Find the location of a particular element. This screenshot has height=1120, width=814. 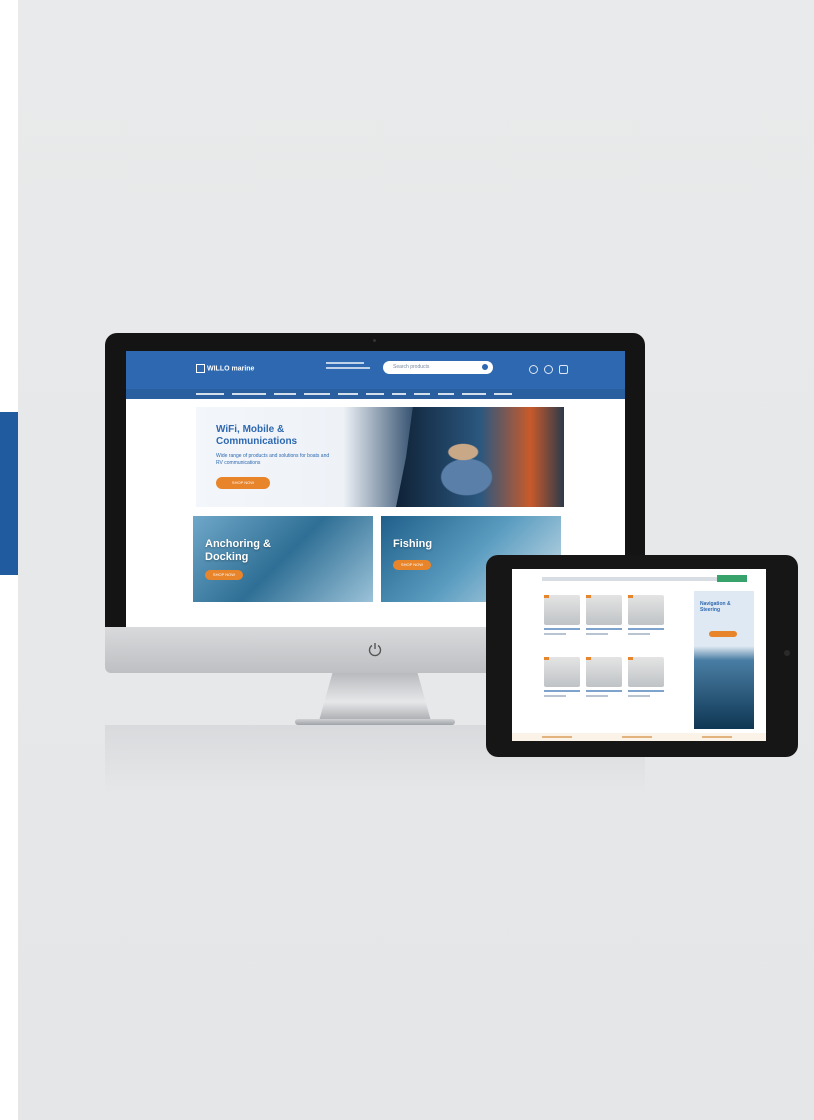

nav-bar is located at coordinates (375, 394).